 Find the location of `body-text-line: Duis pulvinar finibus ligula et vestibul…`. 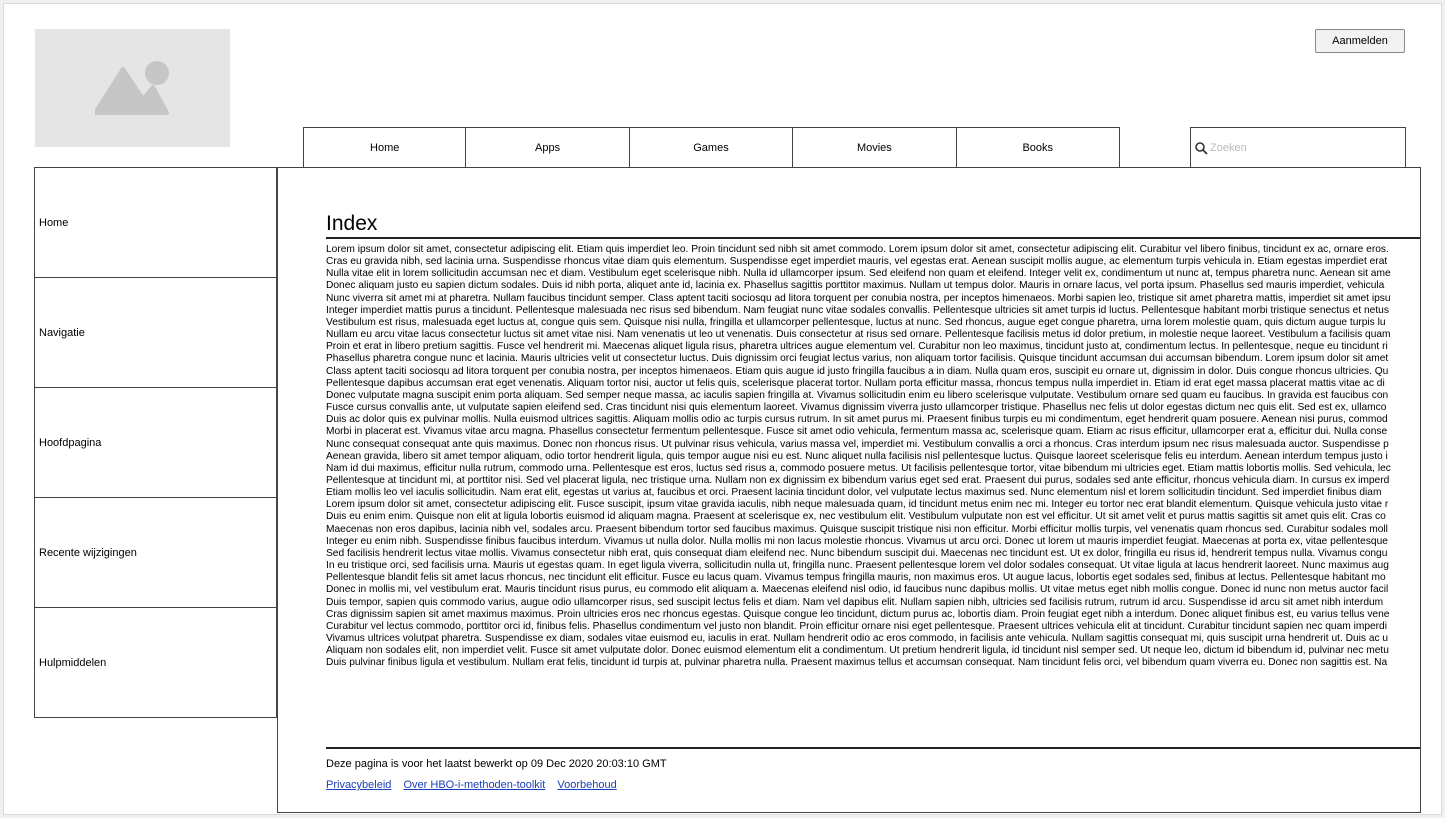

body-text-line: Duis pulvinar finibus ligula et vestibul… is located at coordinates (857, 663).